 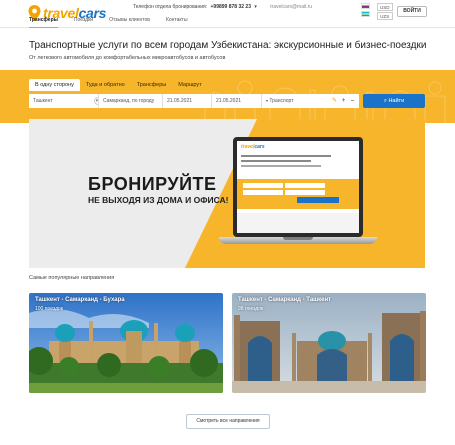 What do you see at coordinates (343, 101) in the screenshot?
I see `plus-icon: +` at bounding box center [343, 101].